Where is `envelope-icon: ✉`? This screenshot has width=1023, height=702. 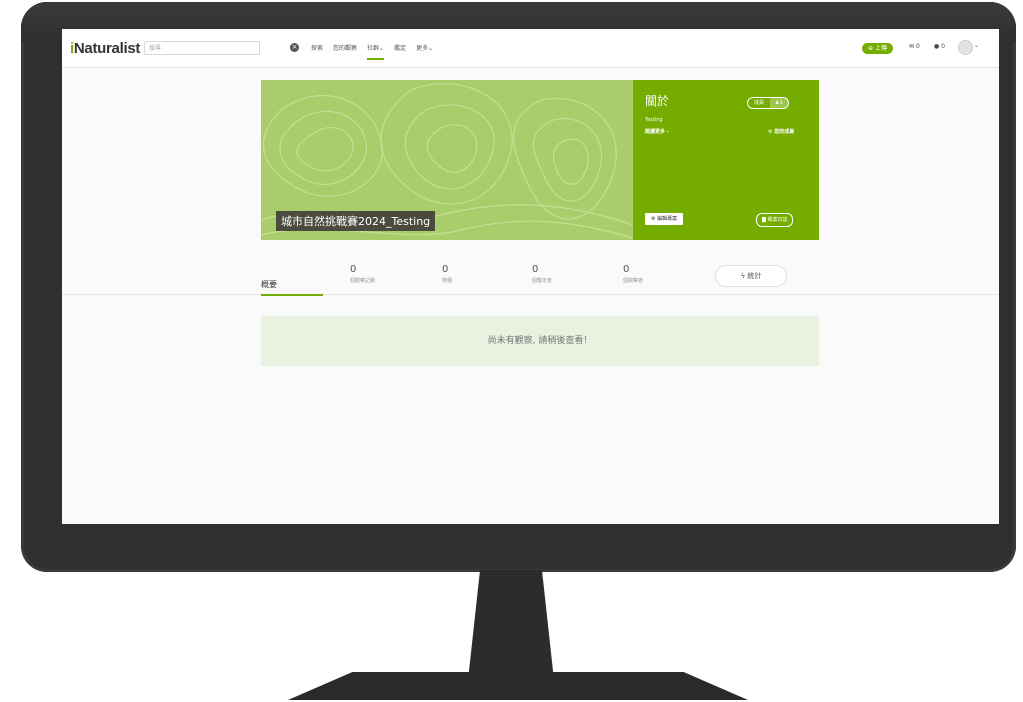 envelope-icon: ✉ is located at coordinates (912, 46).